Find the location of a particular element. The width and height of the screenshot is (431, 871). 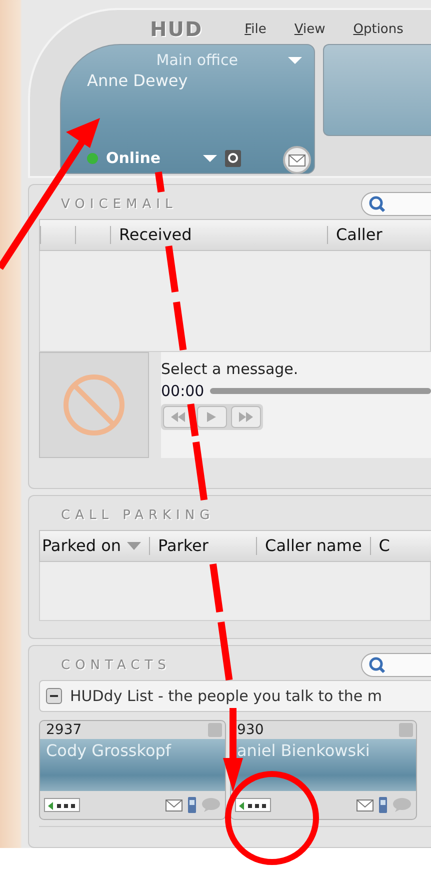

column-header: Parker is located at coordinates (202, 546).